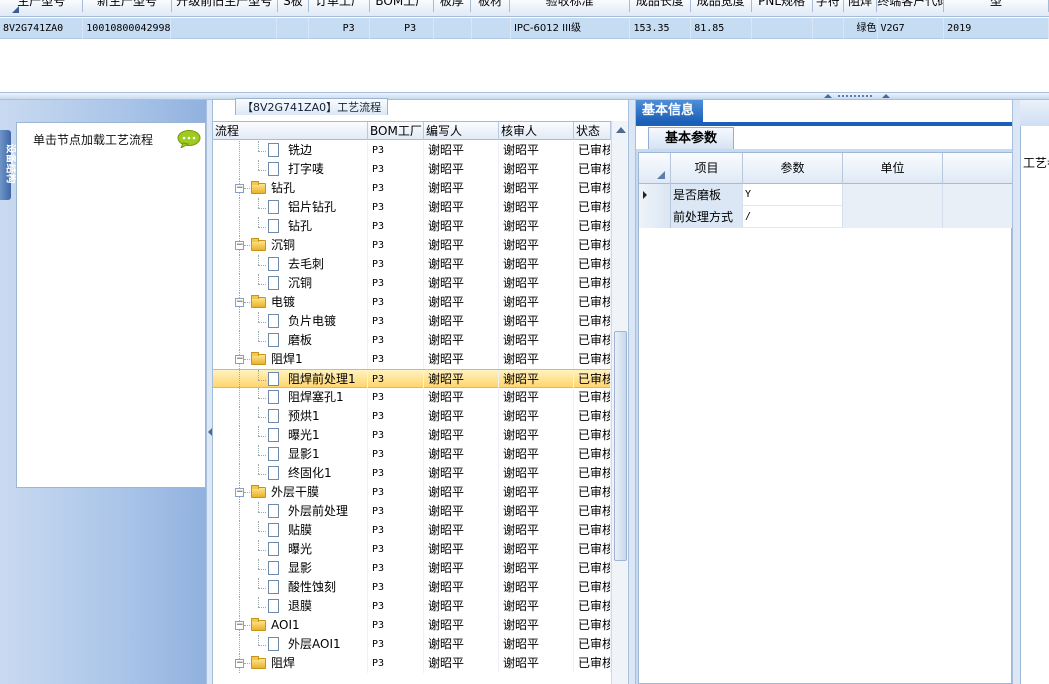 The height and width of the screenshot is (684, 1049). I want to click on tree-group-row: − AOI1 P3 谢昭平 谢昭平 已审核, so click(412, 625).